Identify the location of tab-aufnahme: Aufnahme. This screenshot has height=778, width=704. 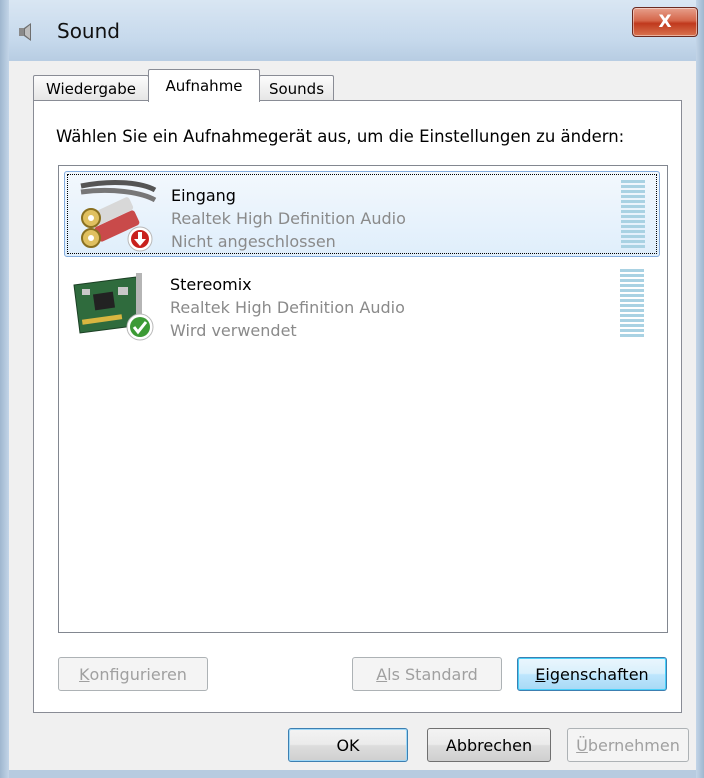
(204, 85).